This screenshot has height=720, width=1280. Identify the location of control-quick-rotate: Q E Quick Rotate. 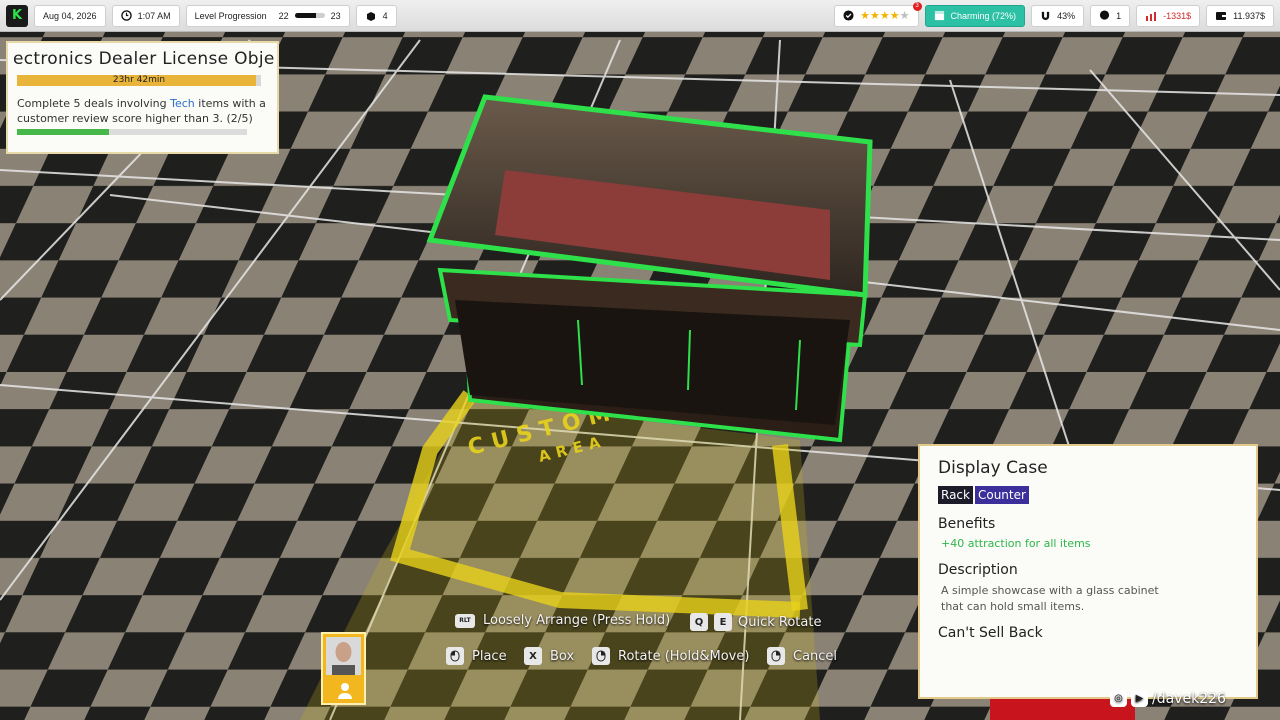
(755, 622).